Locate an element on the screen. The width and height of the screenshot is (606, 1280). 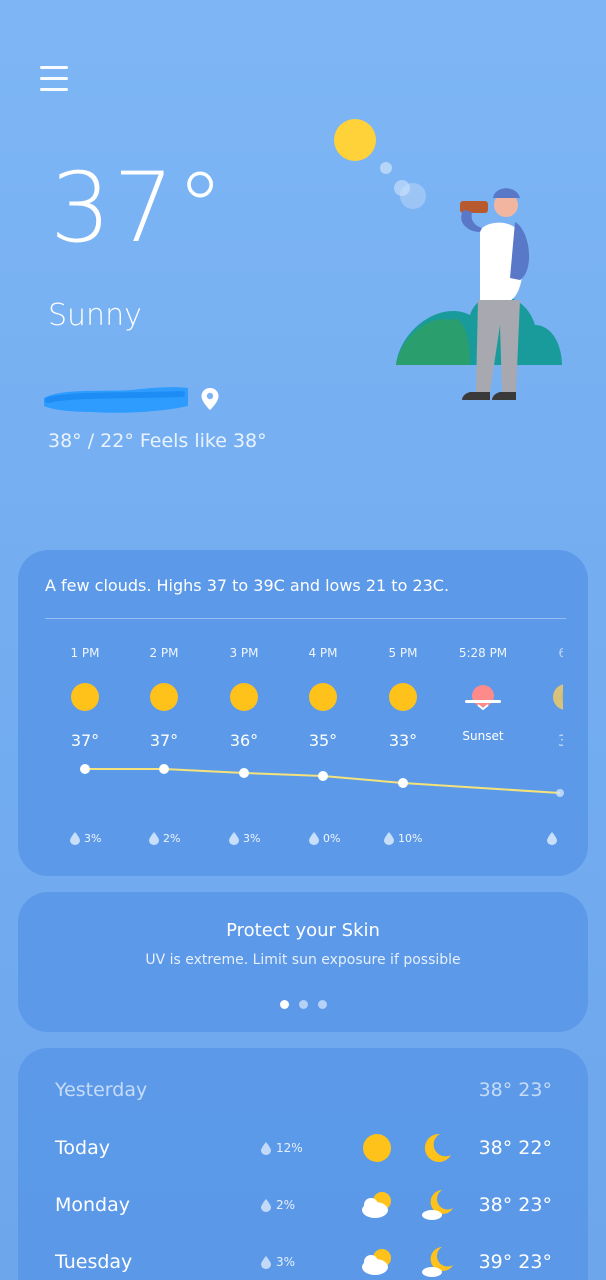
day-temps: 39° 23° is located at coordinates (515, 1262).